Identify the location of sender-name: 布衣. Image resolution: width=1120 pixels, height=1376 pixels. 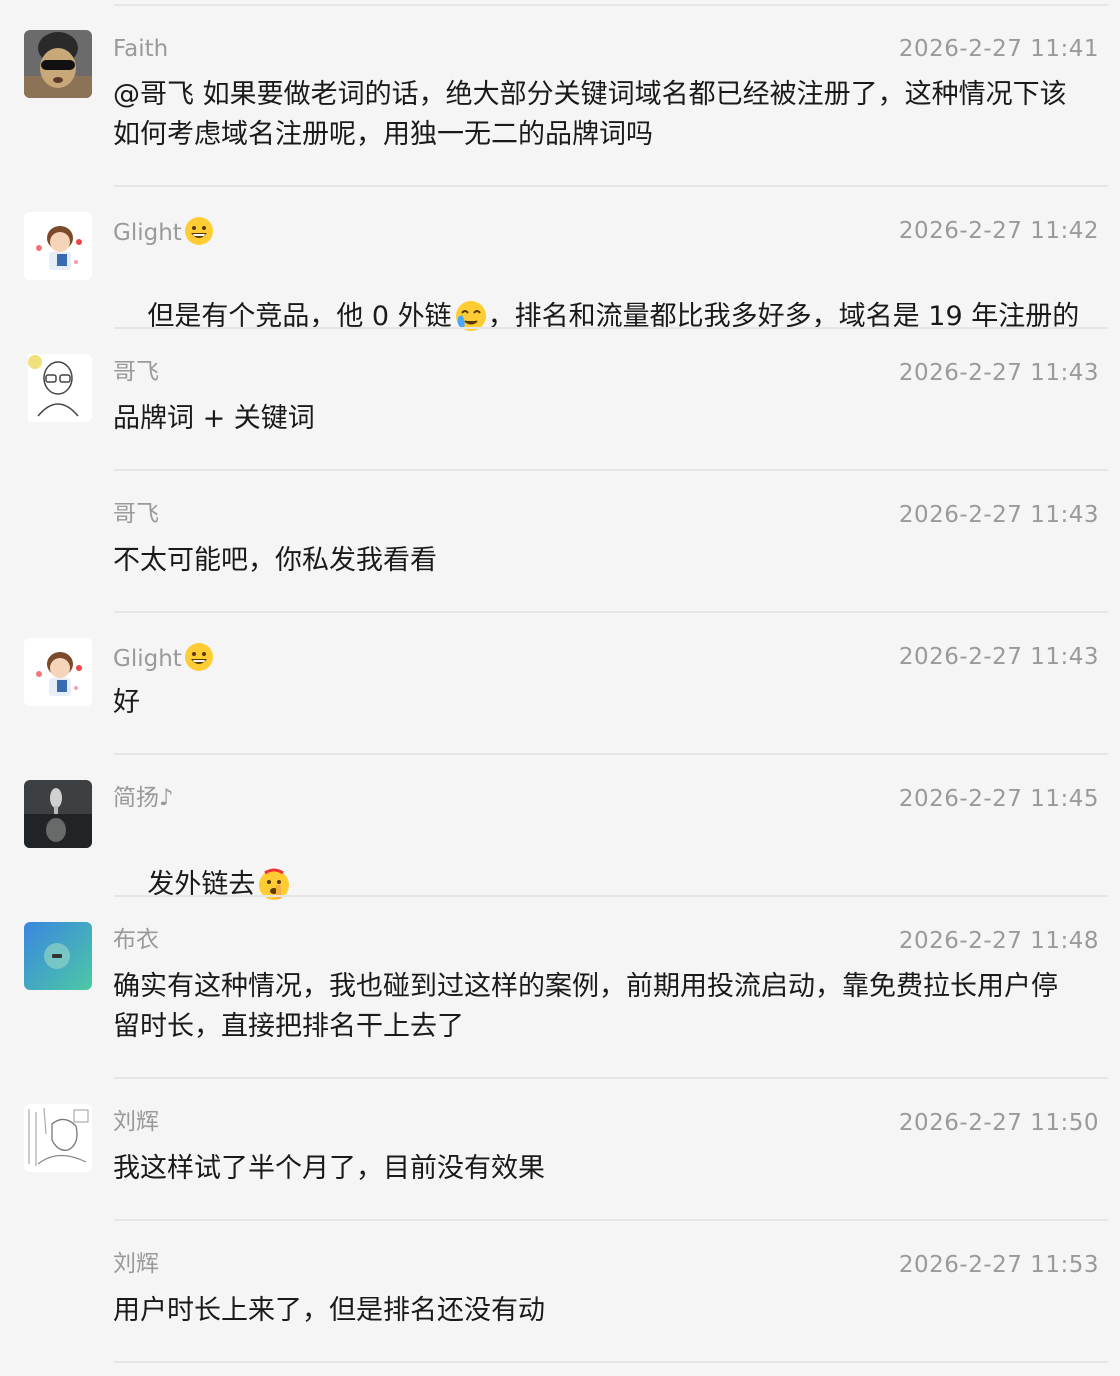
(136, 940).